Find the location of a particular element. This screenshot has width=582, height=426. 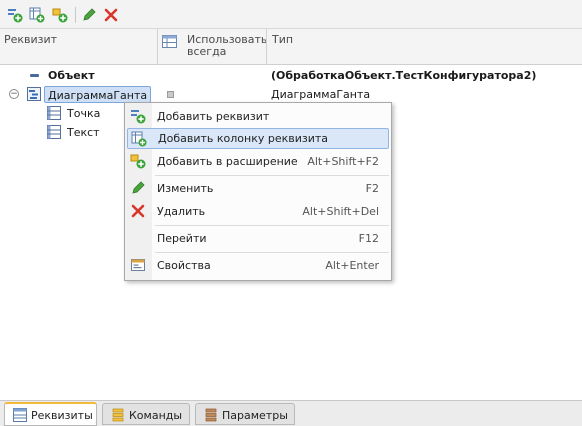

menu-item-add-to-extension: Добавить в расширение Alt+Shift+F2 is located at coordinates (258, 161).